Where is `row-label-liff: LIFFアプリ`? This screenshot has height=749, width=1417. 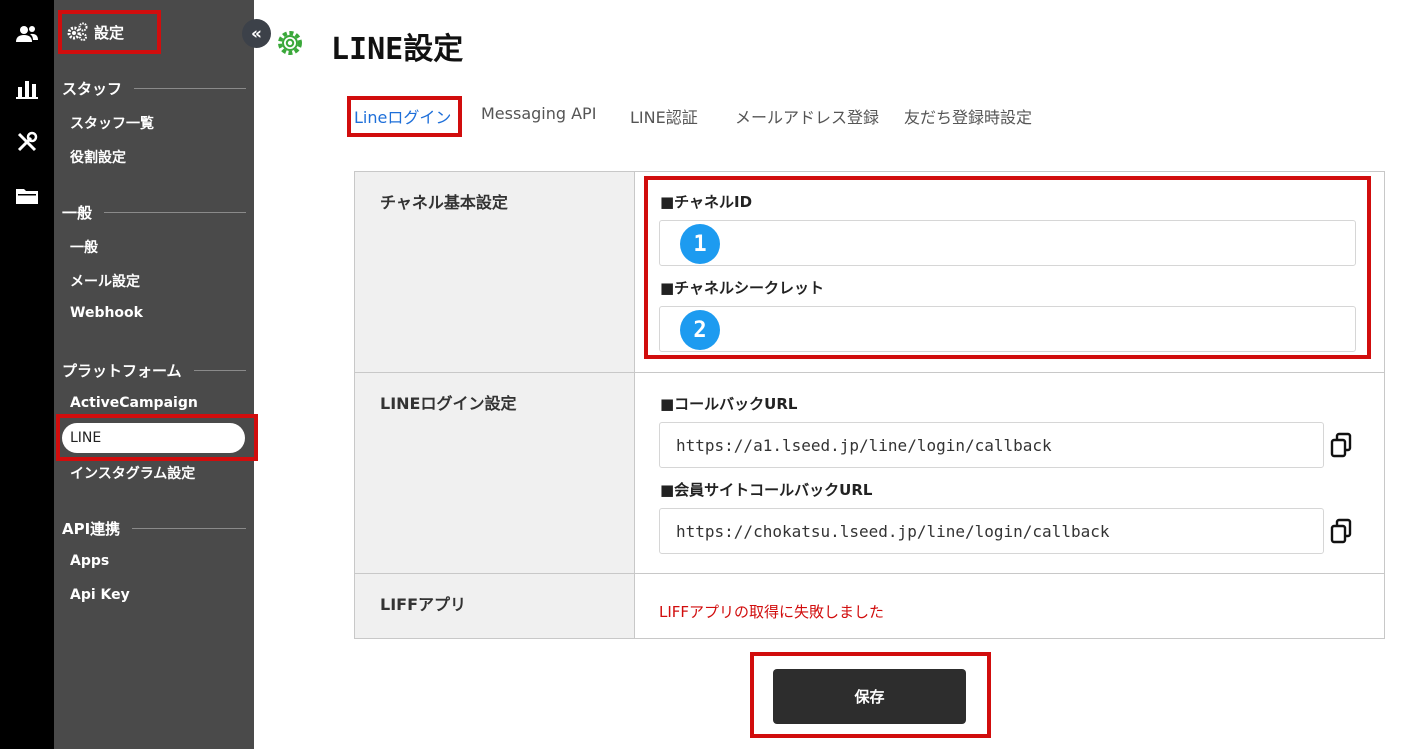
row-label-liff: LIFFアプリ is located at coordinates (495, 606).